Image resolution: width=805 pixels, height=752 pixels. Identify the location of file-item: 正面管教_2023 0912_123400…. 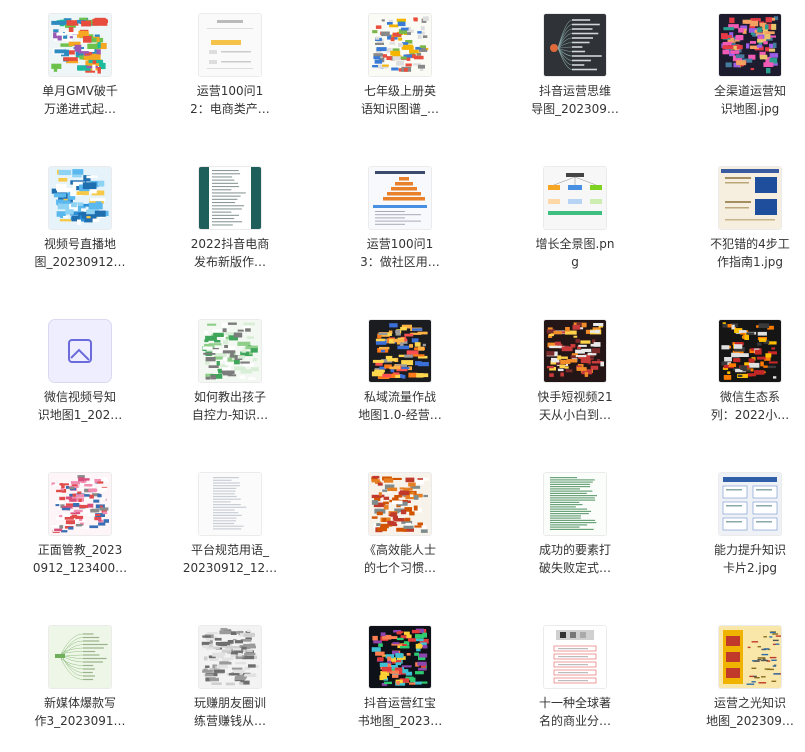
(80, 534).